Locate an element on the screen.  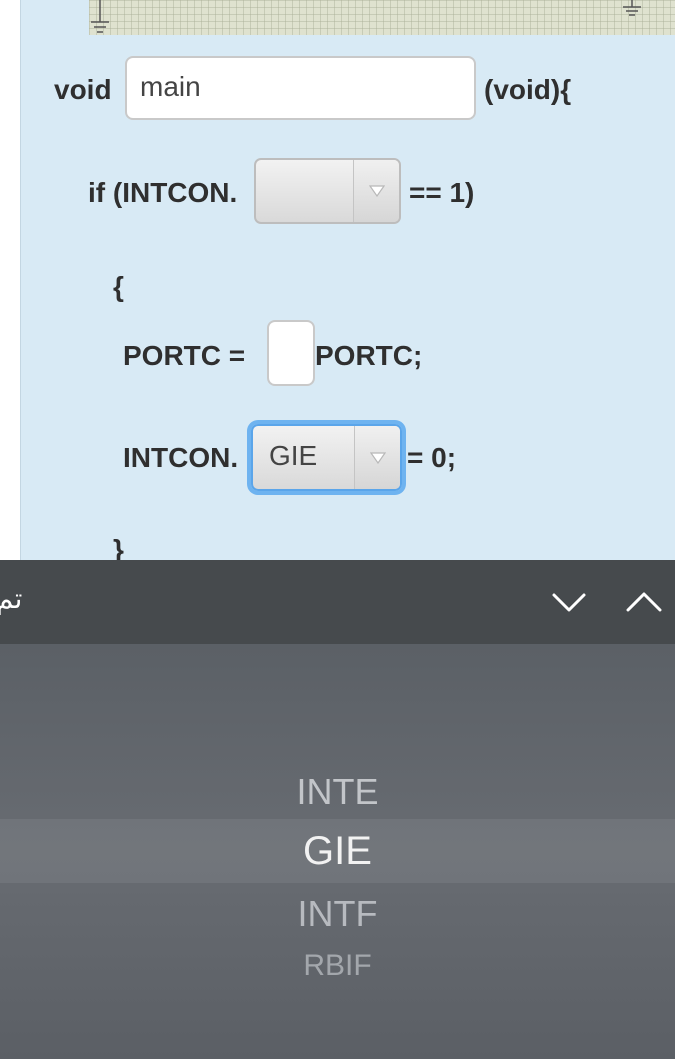
intcon-prefix-text: INTCON. is located at coordinates (181, 457).